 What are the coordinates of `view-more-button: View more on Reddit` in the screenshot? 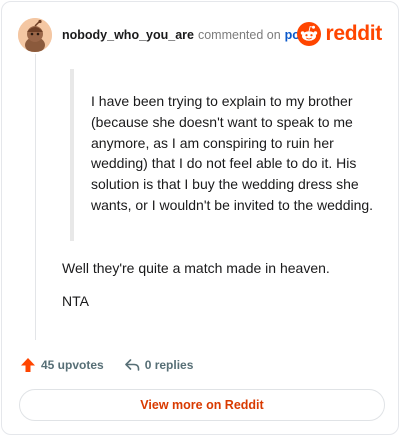 It's located at (202, 405).